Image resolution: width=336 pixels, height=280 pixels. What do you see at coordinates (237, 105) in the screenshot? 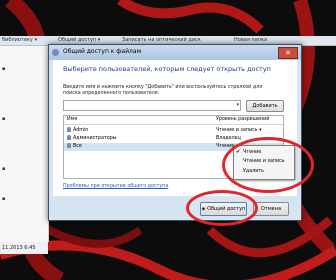
I see `chevron-down-icon: ▾` at bounding box center [237, 105].